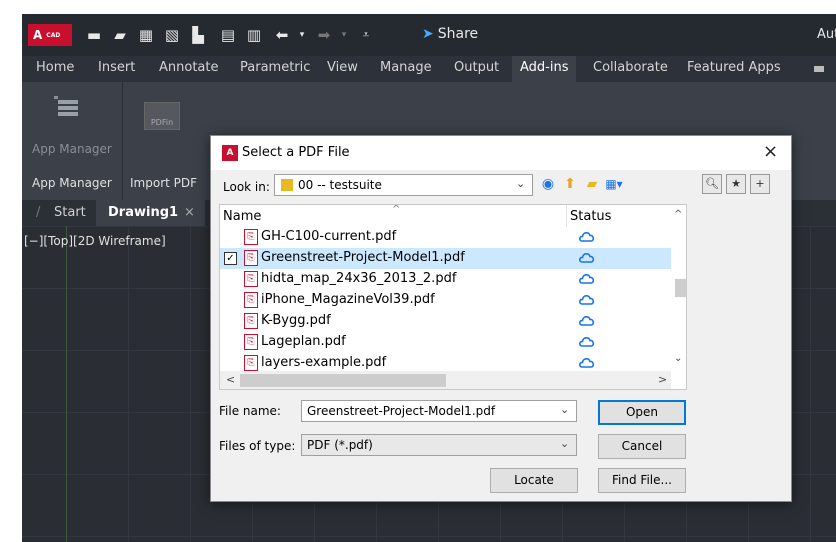  Describe the element at coordinates (230, 153) in the screenshot. I see `autocad-icon: A` at that location.